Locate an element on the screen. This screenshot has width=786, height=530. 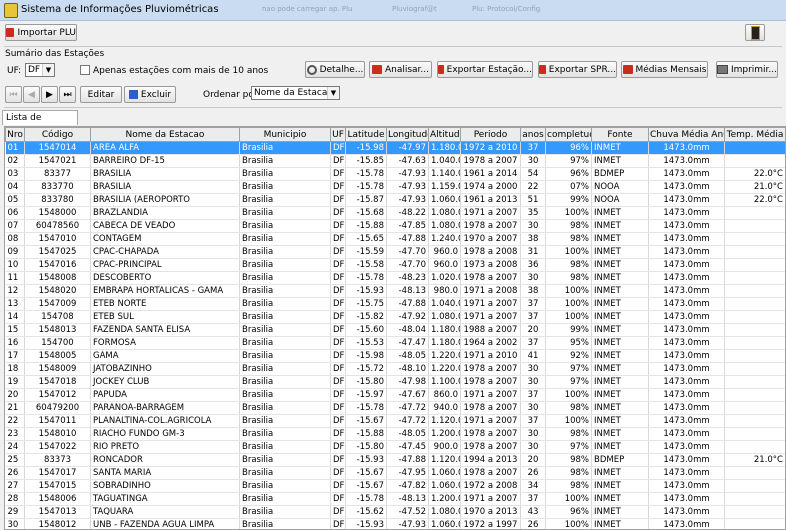
edit-label: Editar is located at coordinates (101, 94).